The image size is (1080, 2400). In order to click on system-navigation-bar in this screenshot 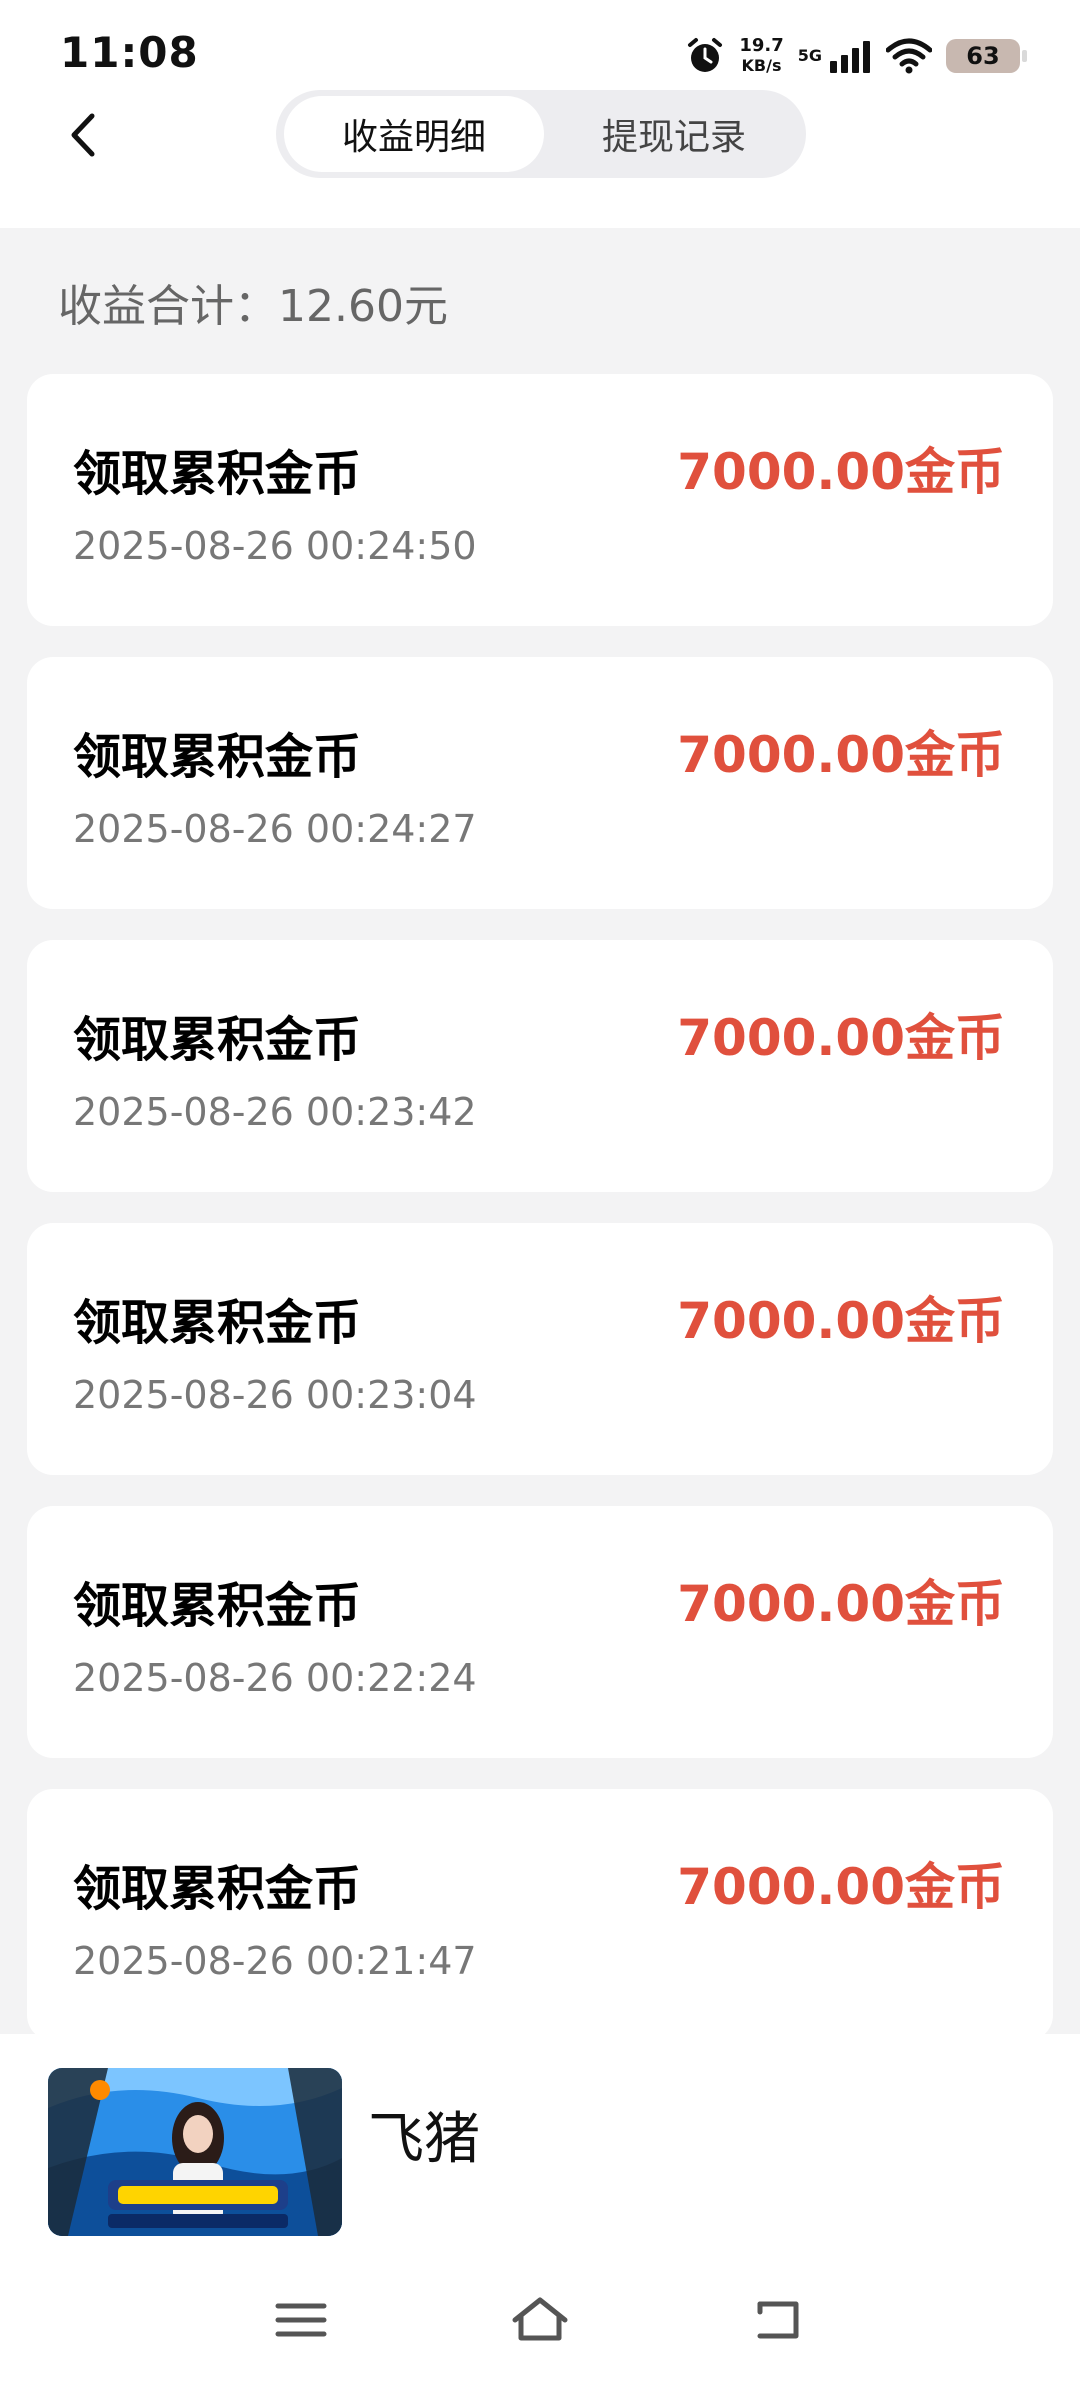, I will do `click(540, 2322)`.